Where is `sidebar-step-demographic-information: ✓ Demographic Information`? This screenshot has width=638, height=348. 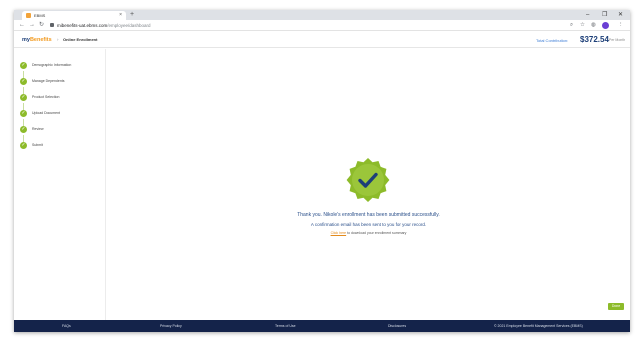 sidebar-step-demographic-information: ✓ Demographic Information is located at coordinates (62, 66).